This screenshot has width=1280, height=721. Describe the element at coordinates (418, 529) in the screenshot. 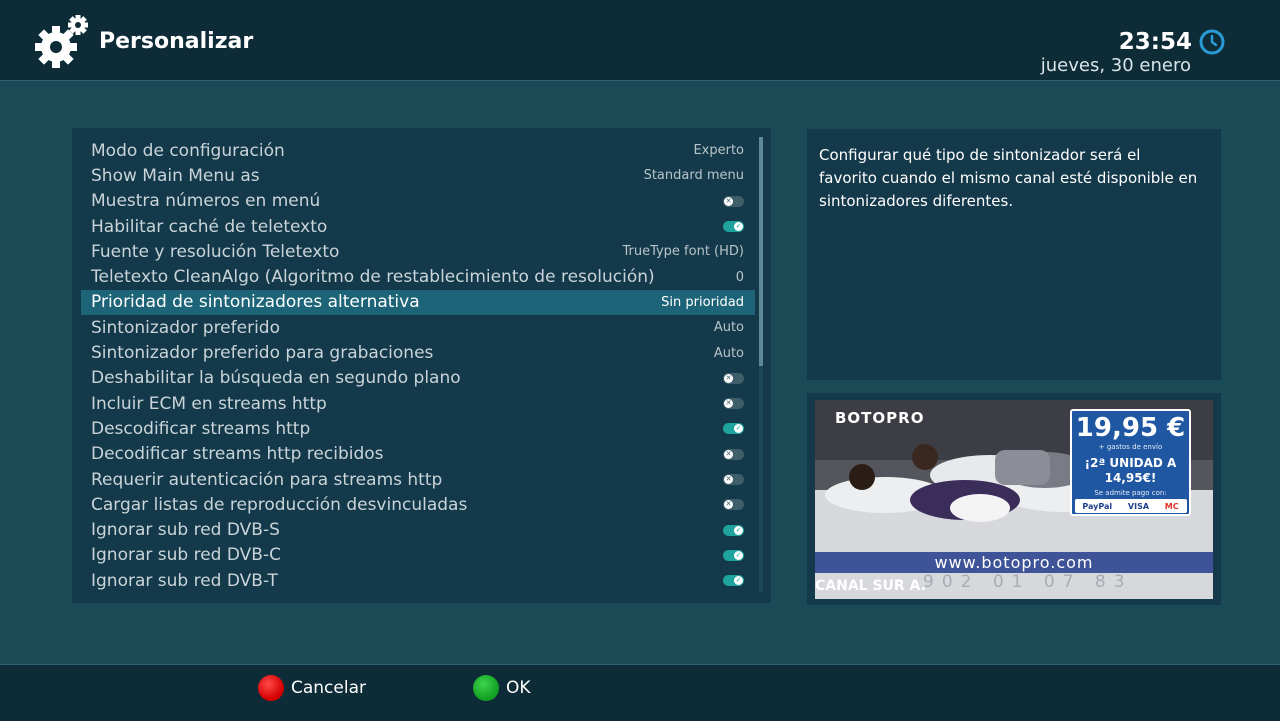

I see `settings-row: Ignorar sub red DVB-S ✓` at that location.